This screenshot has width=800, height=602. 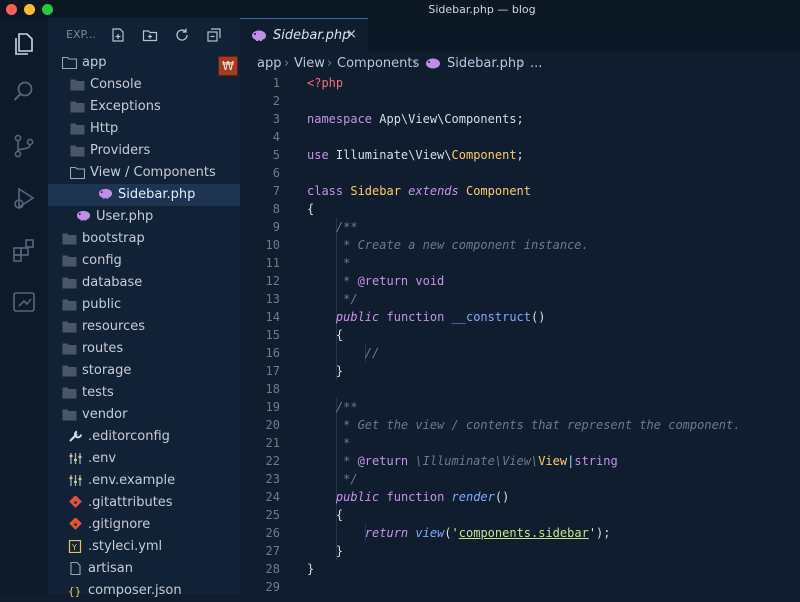 I want to click on tree-item-label: .env, so click(x=102, y=458).